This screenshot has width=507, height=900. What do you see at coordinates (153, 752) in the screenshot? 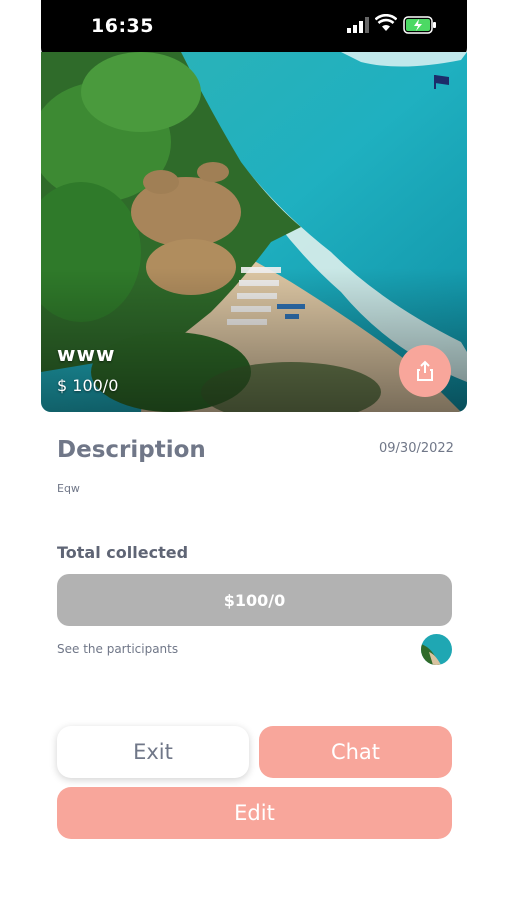
I see `exit-button: Exit` at bounding box center [153, 752].